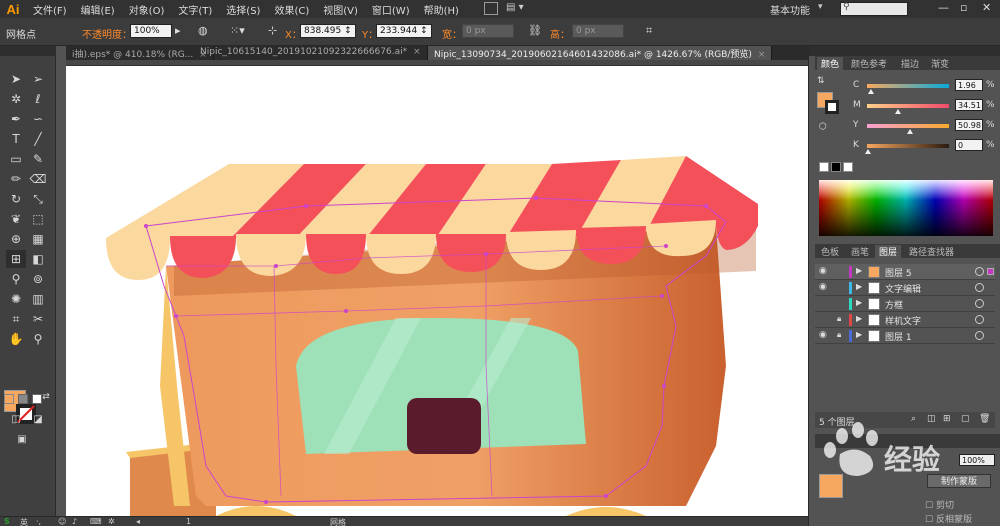  What do you see at coordinates (22, 439) in the screenshot?
I see `screen-mode-icon: ▣` at bounding box center [22, 439].